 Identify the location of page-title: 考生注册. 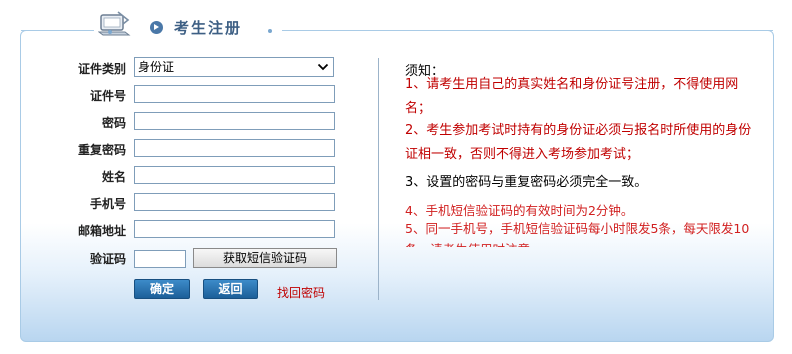
(208, 28).